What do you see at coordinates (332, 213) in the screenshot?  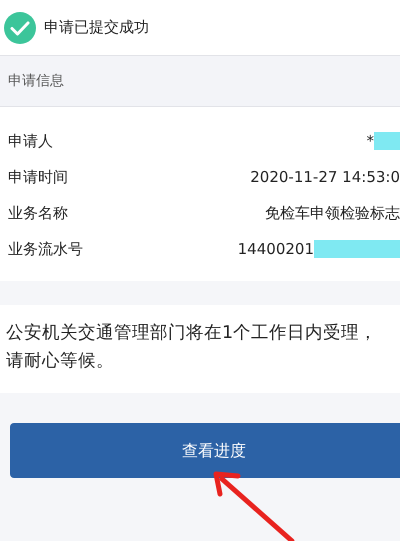 I see `row-value: 免检车申领检验标志` at bounding box center [332, 213].